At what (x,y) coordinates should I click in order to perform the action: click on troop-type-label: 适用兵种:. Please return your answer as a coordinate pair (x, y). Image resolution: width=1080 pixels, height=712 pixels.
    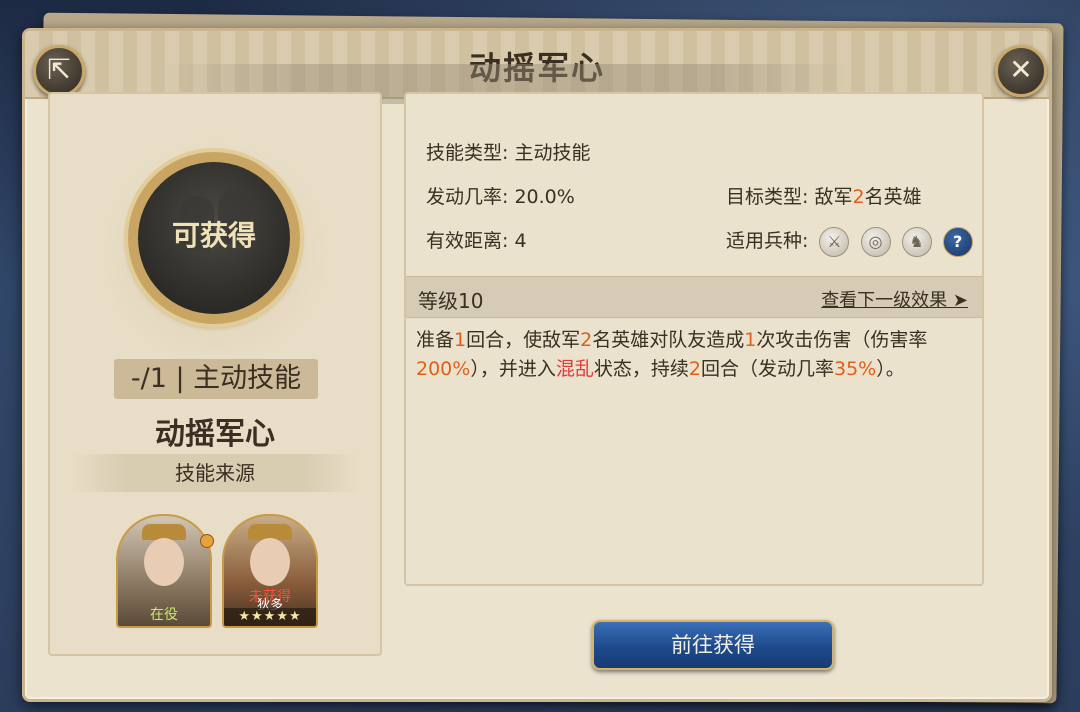
    Looking at the image, I should click on (767, 241).